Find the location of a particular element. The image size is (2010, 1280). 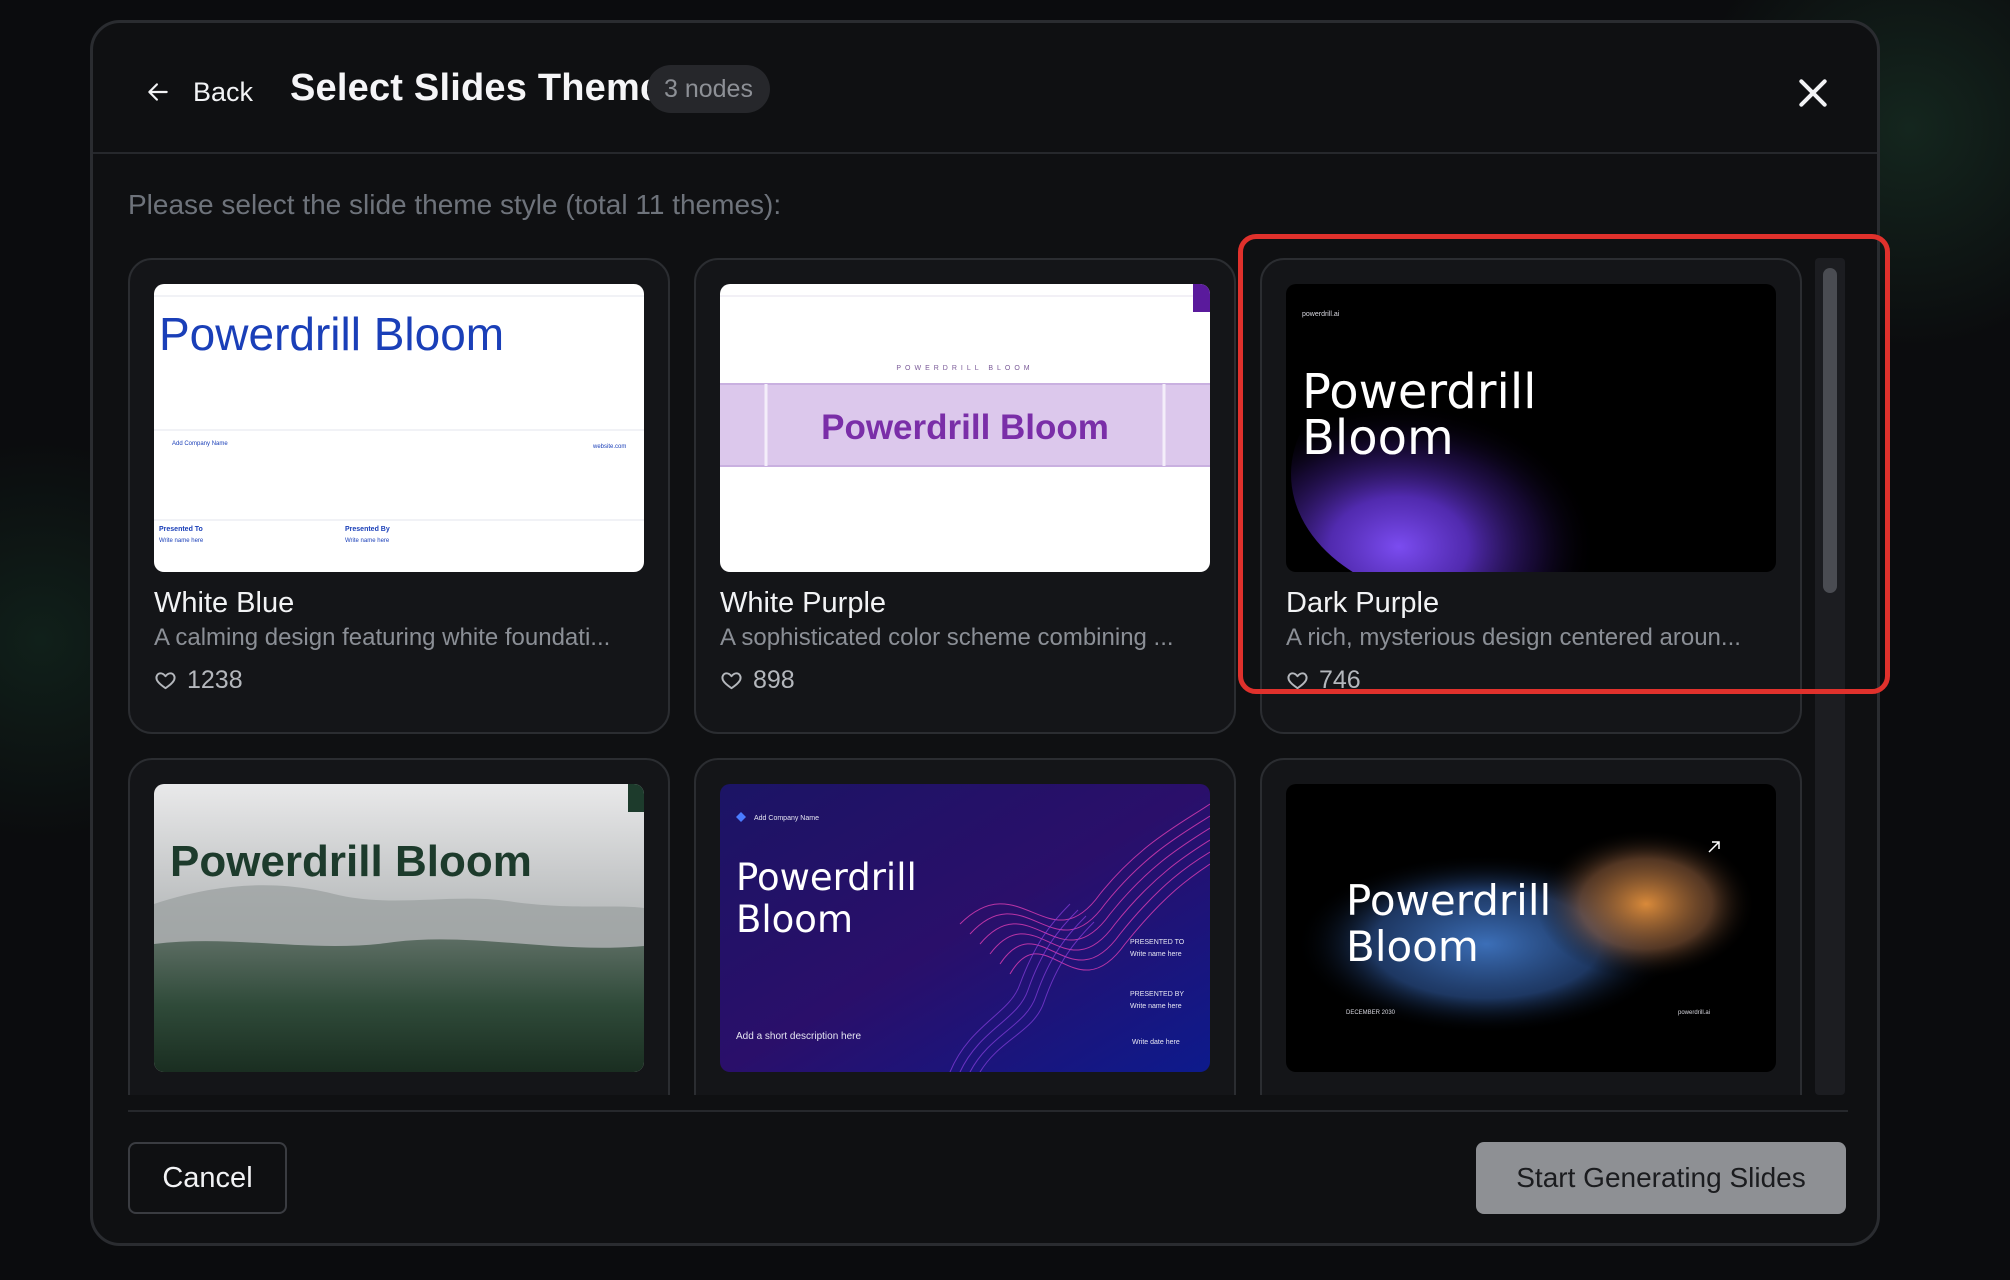

like-count: 746 is located at coordinates (1323, 680).